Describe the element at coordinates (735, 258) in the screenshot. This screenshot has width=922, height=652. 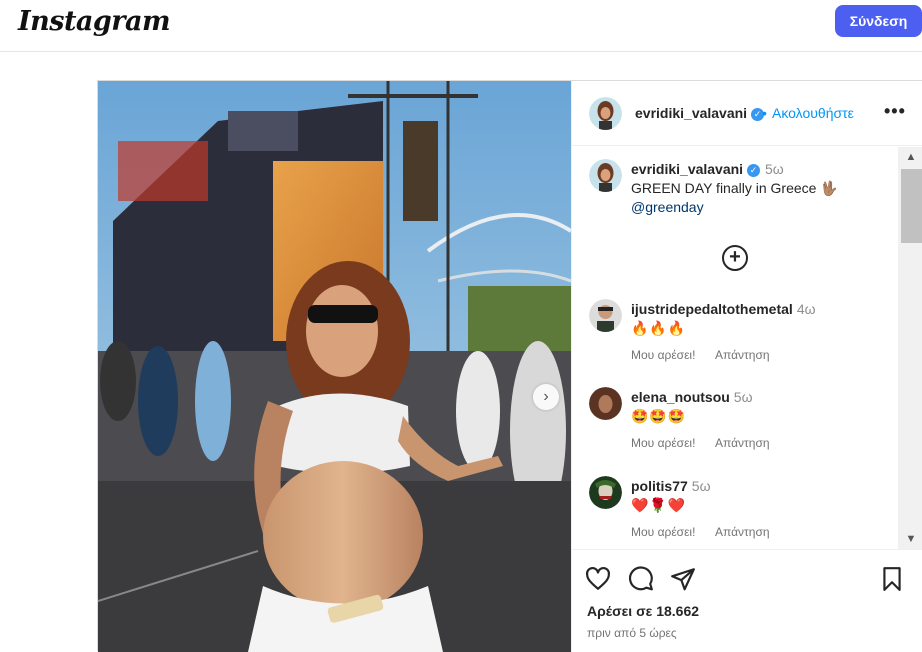
I see `load-more-comments-button: +` at that location.